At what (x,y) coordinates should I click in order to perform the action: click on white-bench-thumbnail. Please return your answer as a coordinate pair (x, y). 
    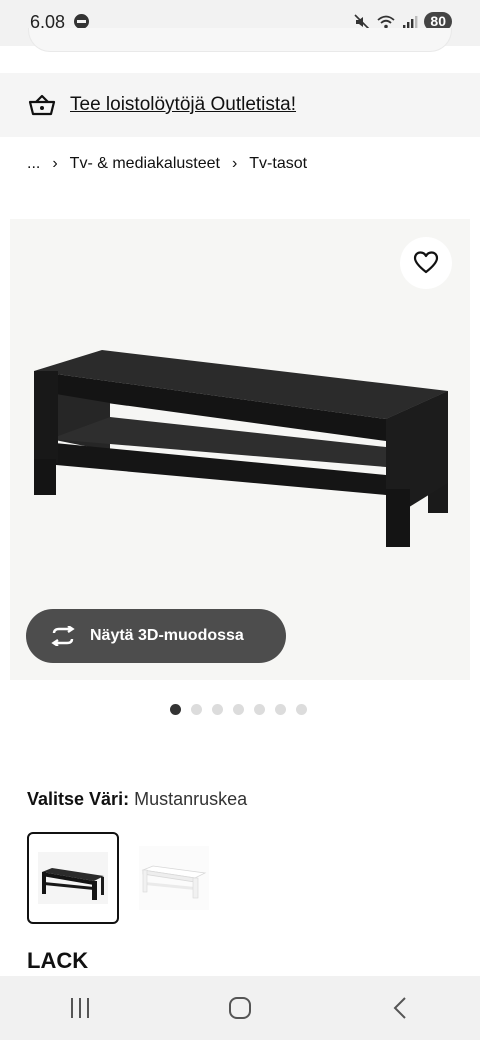
    Looking at the image, I should click on (174, 878).